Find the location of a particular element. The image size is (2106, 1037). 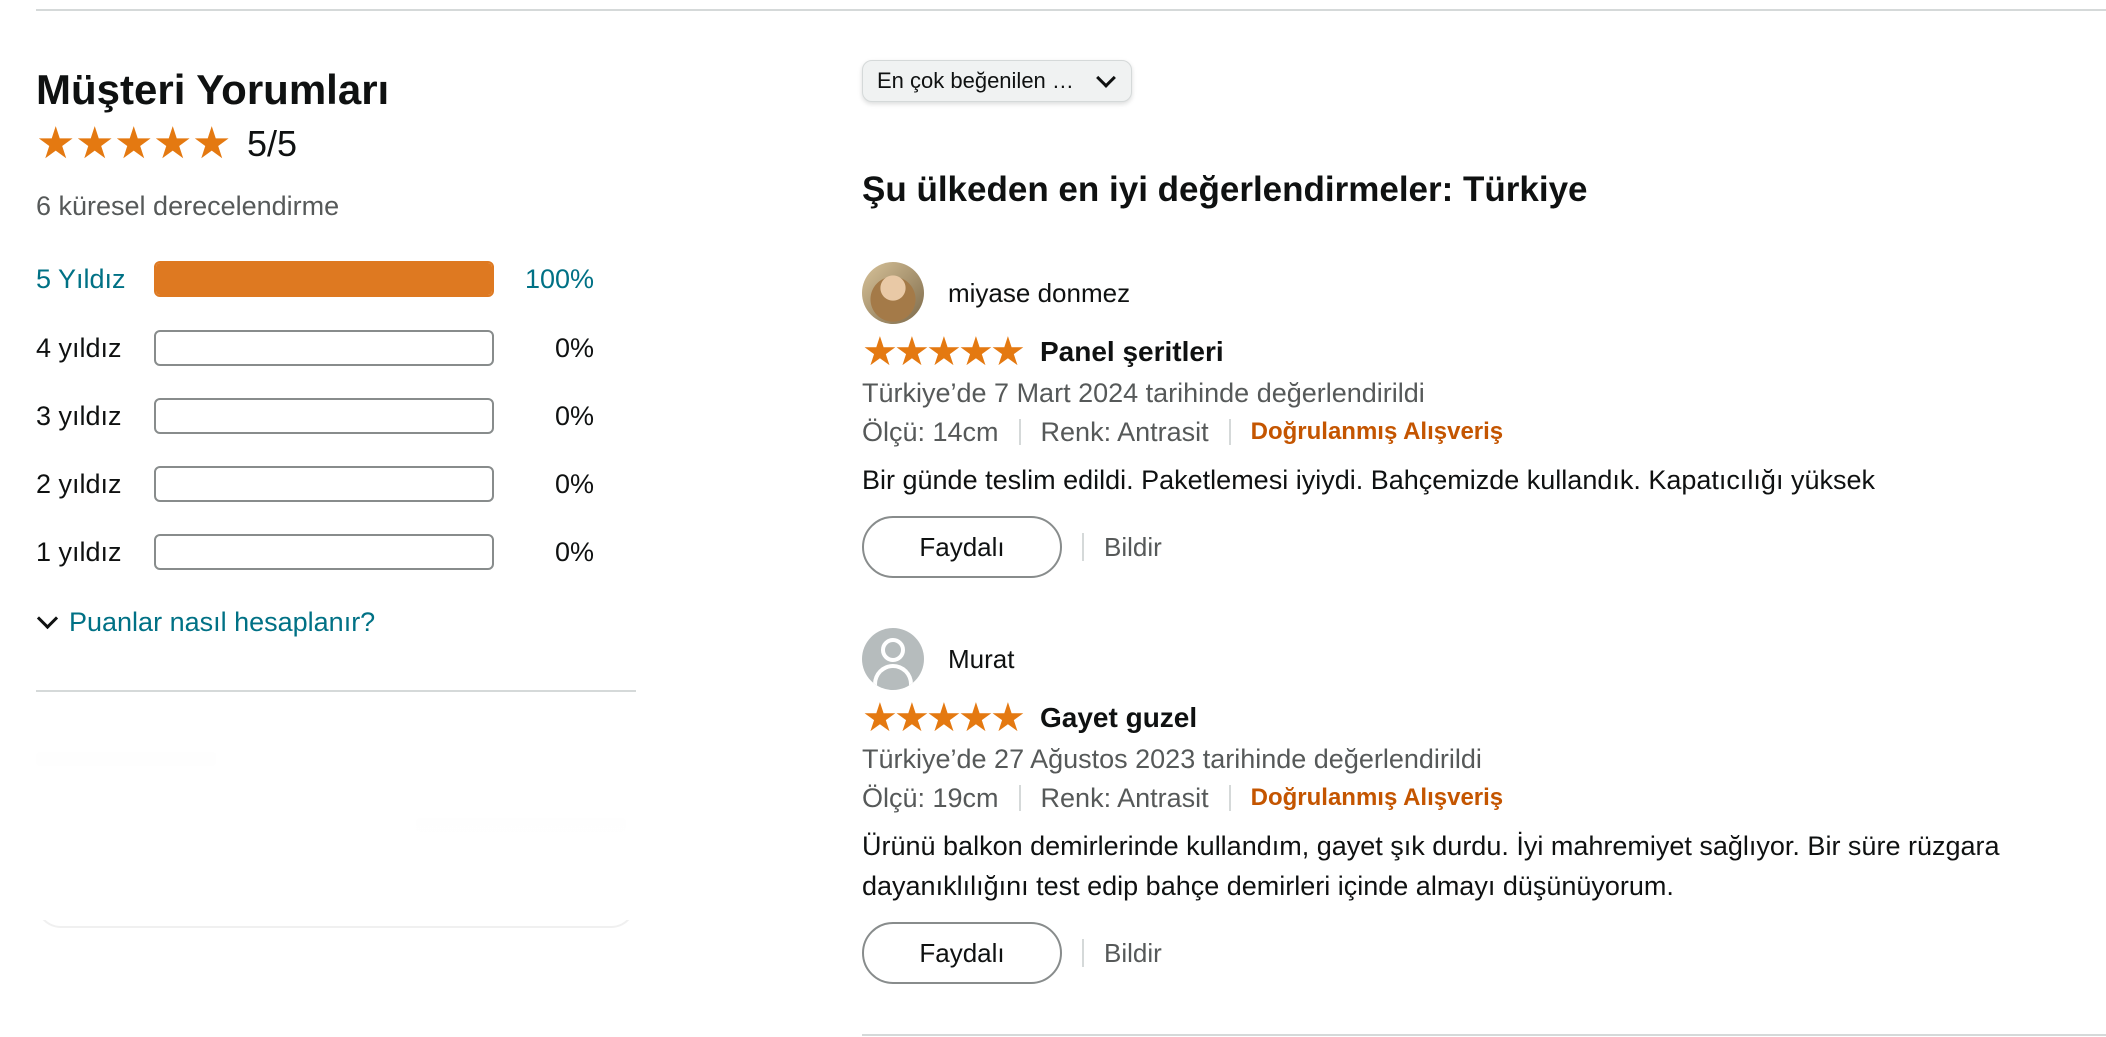

avatar is located at coordinates (893, 293).